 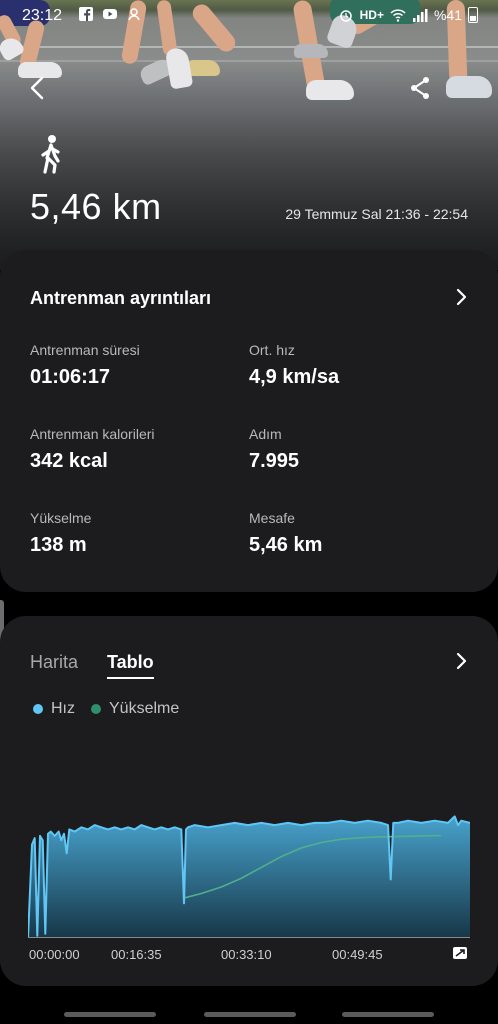 What do you see at coordinates (272, 350) in the screenshot?
I see `stat-label: Ort. hız` at bounding box center [272, 350].